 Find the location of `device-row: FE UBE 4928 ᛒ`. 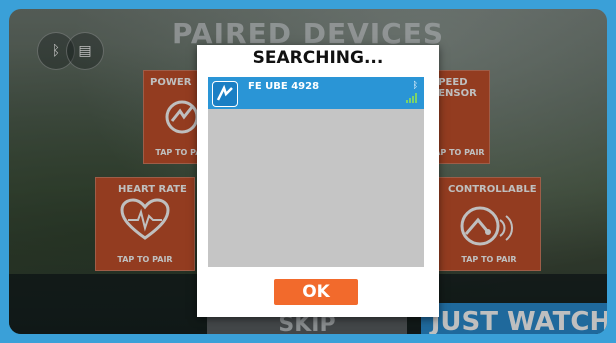

device-row: FE UBE 4928 ᛒ is located at coordinates (316, 93).